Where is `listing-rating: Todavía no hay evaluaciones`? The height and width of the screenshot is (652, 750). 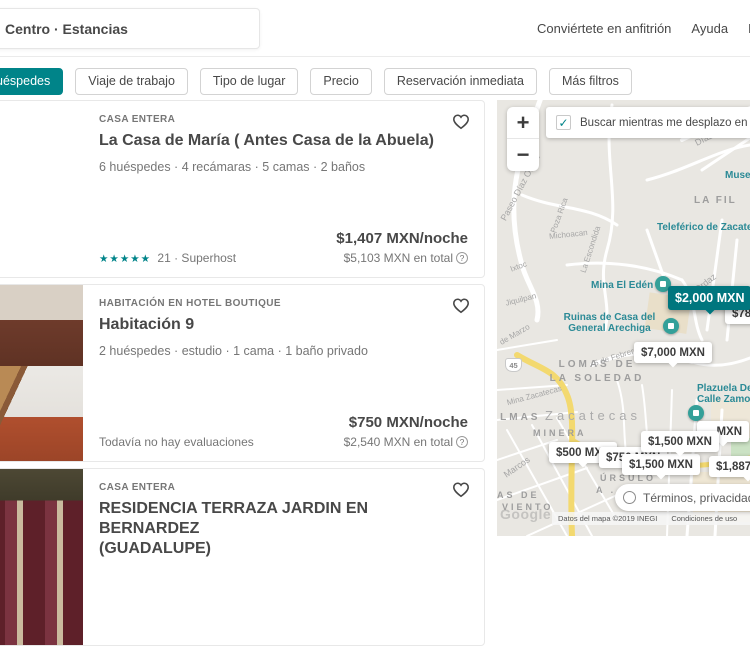 listing-rating: Todavía no hay evaluaciones is located at coordinates (176, 442).